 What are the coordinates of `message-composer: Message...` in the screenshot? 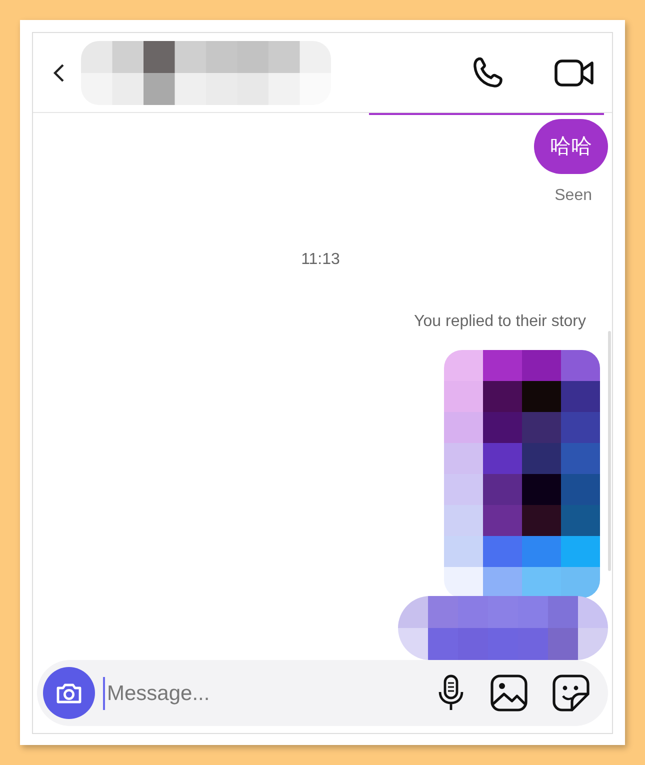 It's located at (322, 693).